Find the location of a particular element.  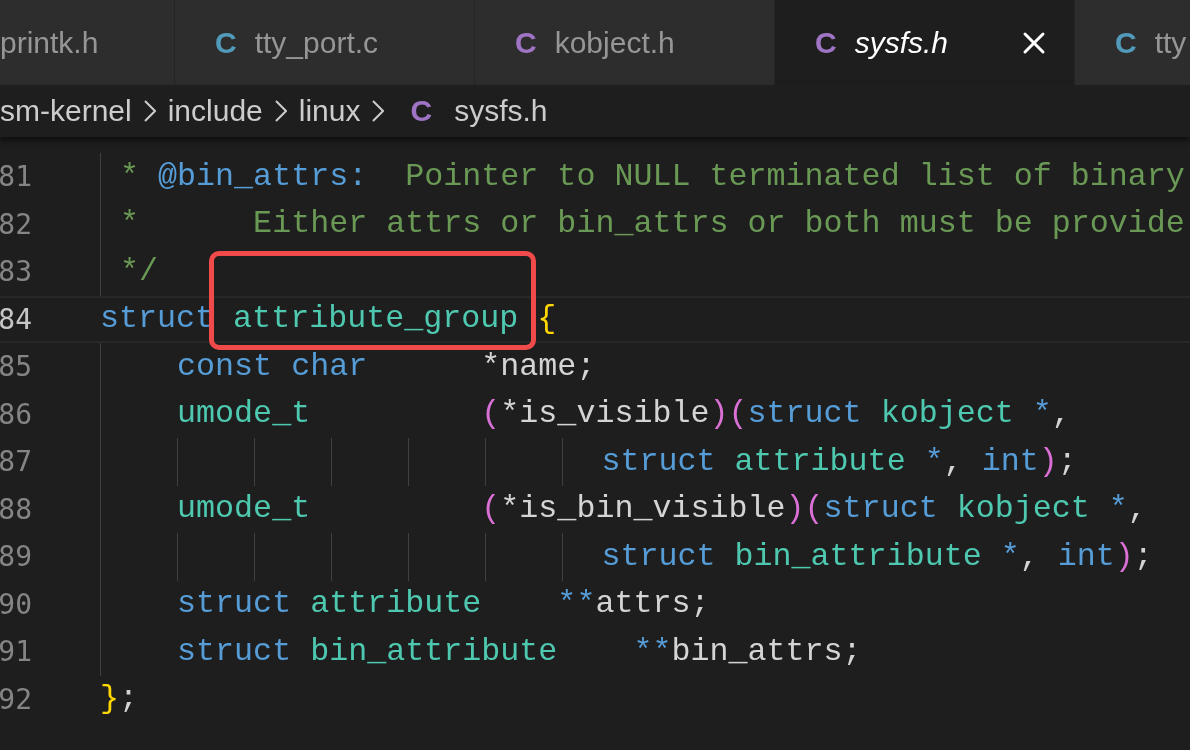

breadcrumb-item: linux is located at coordinates (329, 111).